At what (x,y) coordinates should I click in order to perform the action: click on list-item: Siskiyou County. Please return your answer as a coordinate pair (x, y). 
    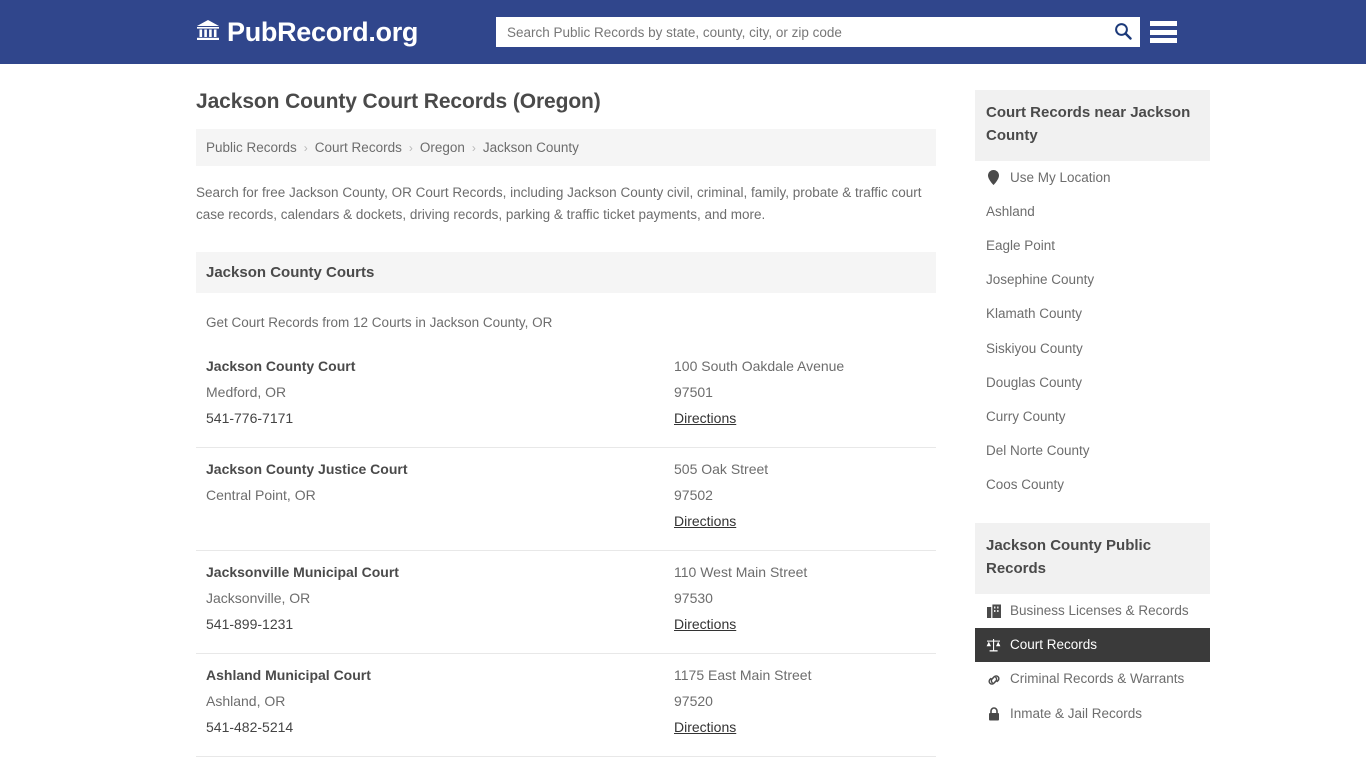
    Looking at the image, I should click on (1092, 349).